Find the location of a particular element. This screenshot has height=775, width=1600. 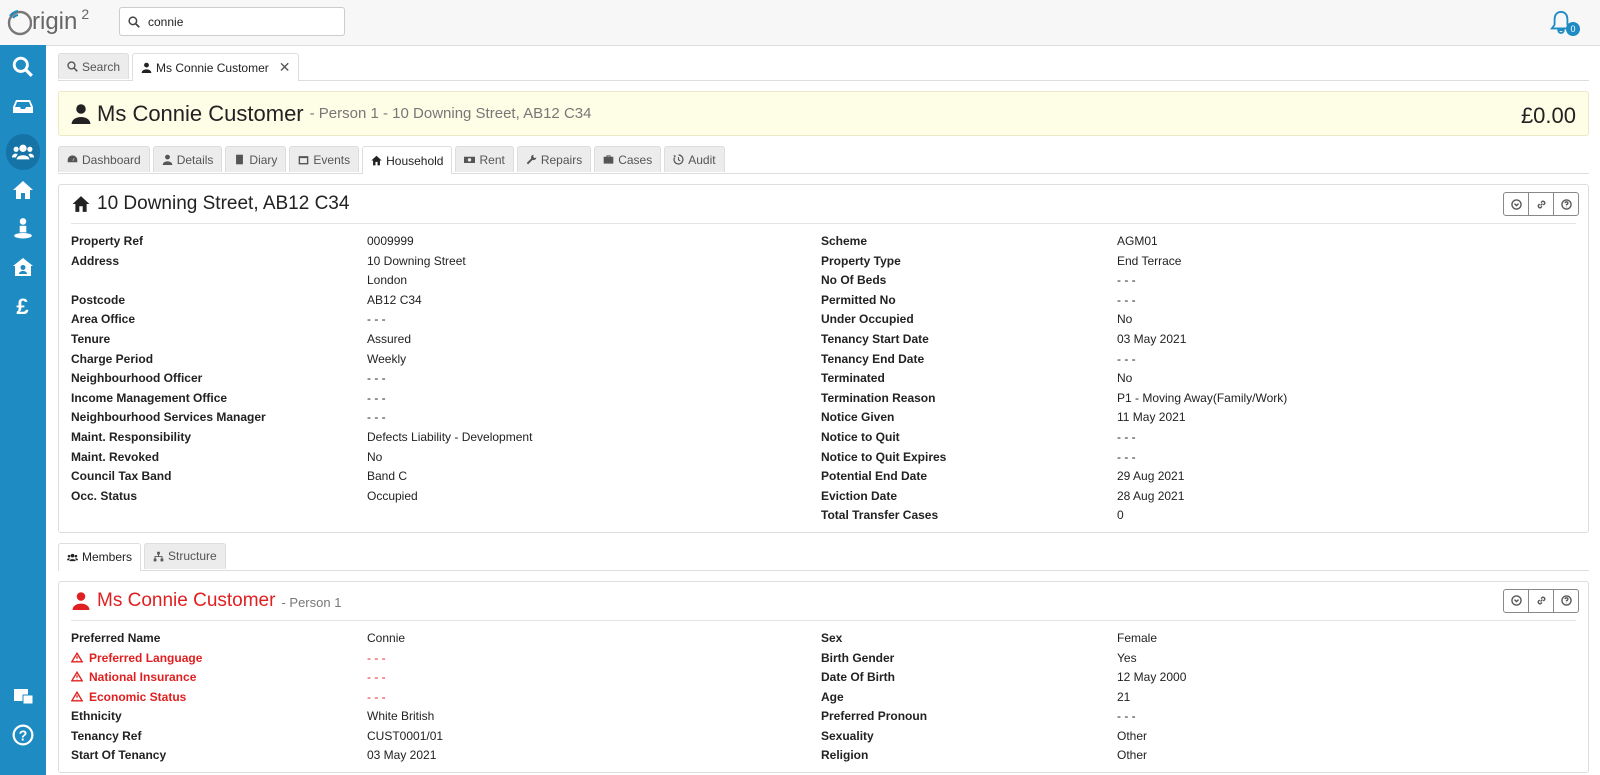

sidebar-finance: £ is located at coordinates (23, 305).